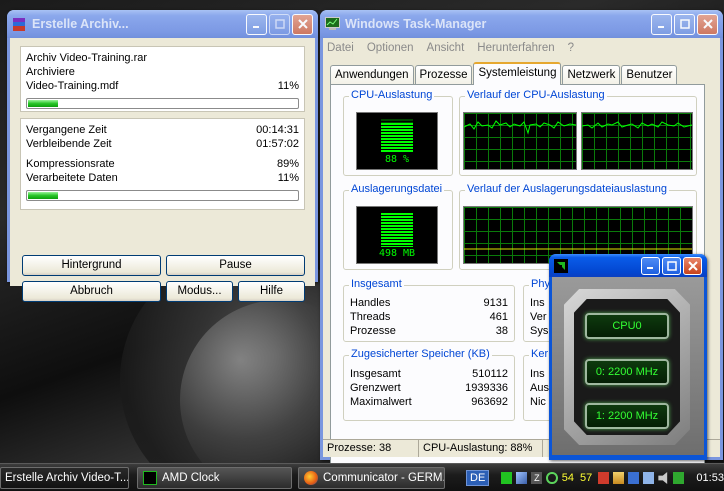 This screenshot has height=491, width=724. I want to click on network-icon, so click(619, 478).